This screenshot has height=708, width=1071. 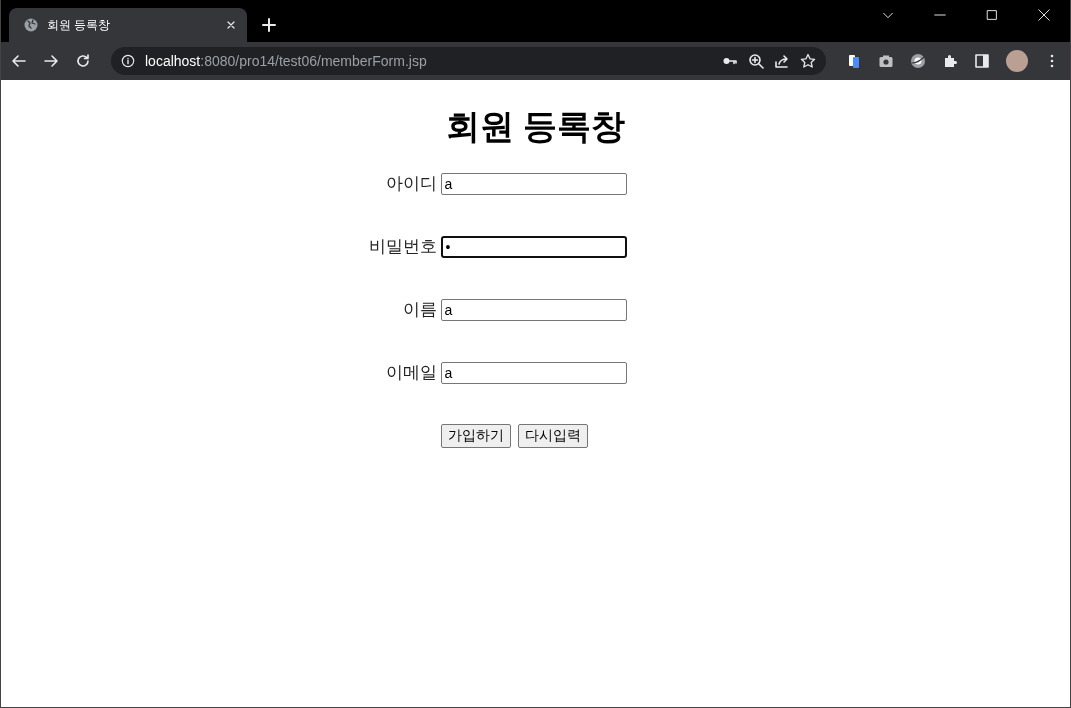 What do you see at coordinates (419, 310) in the screenshot?
I see `field-label: 이름` at bounding box center [419, 310].